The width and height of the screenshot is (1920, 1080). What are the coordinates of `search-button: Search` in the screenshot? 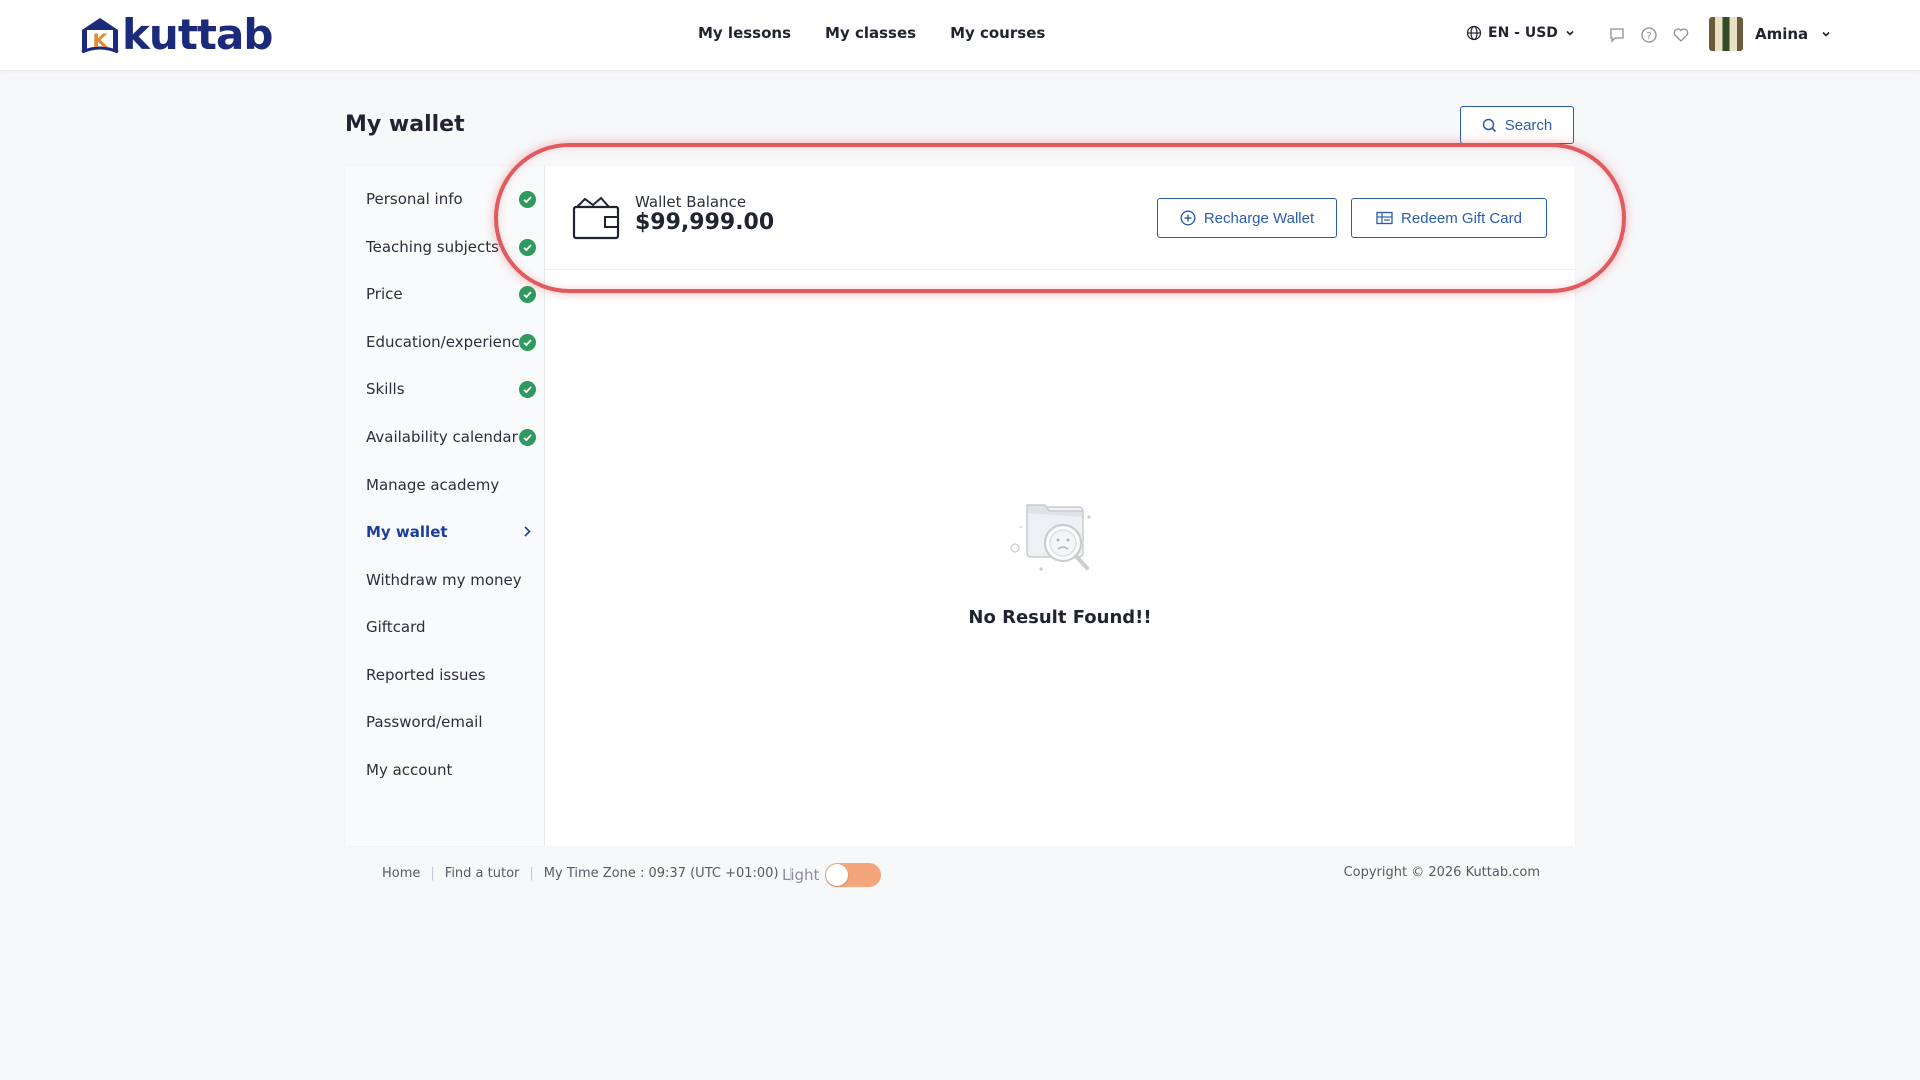 It's located at (1517, 125).